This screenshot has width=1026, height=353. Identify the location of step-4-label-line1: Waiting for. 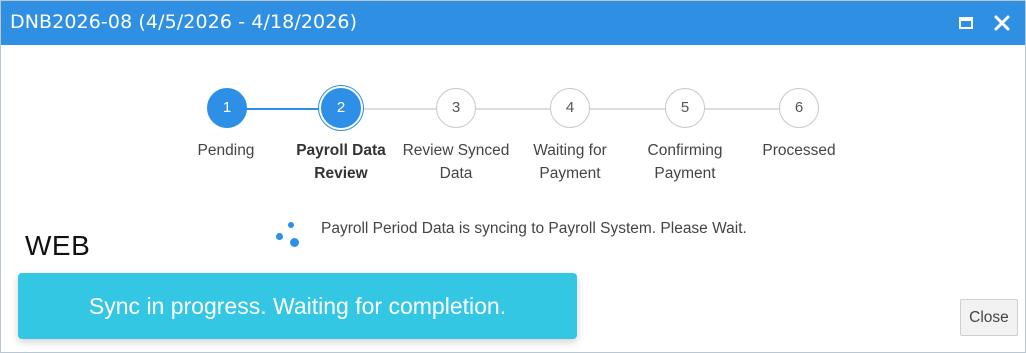
(570, 150).